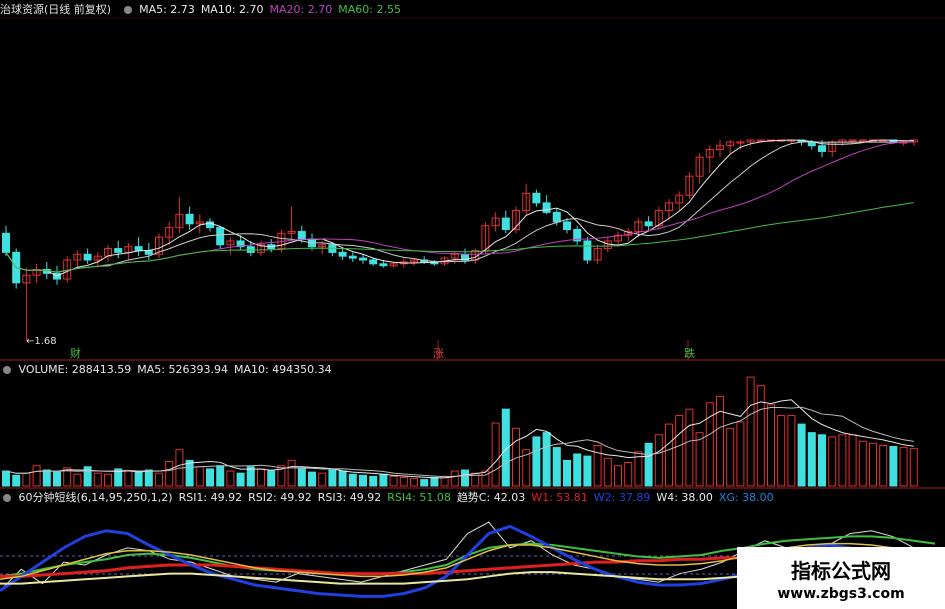 The image size is (945, 609). Describe the element at coordinates (841, 571) in the screenshot. I see `watermark-title: 指标公式网` at that location.